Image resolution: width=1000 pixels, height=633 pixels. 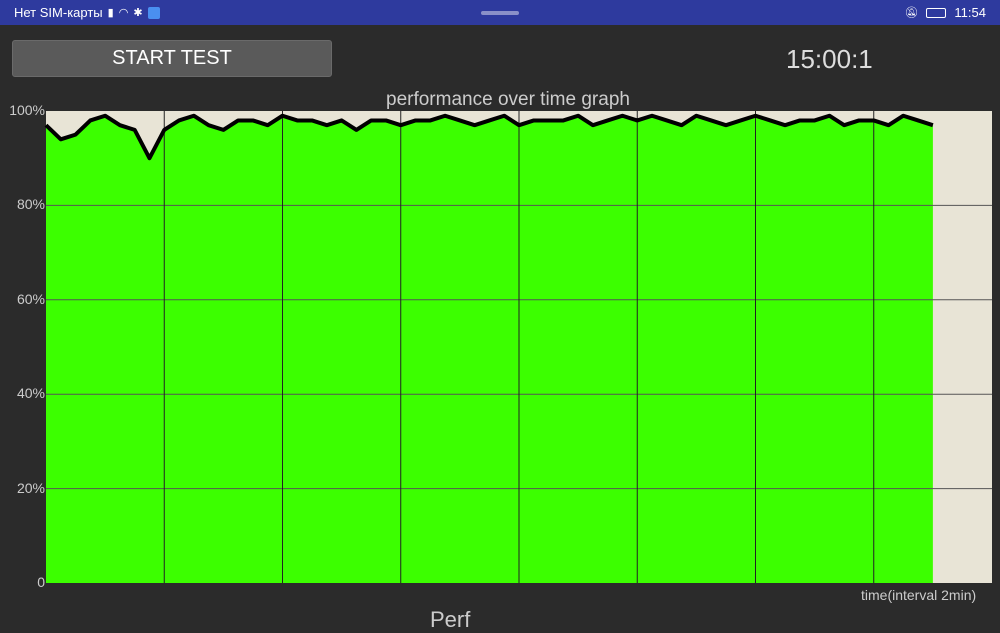 I want to click on y-tick-label: 0, so click(x=41, y=582).